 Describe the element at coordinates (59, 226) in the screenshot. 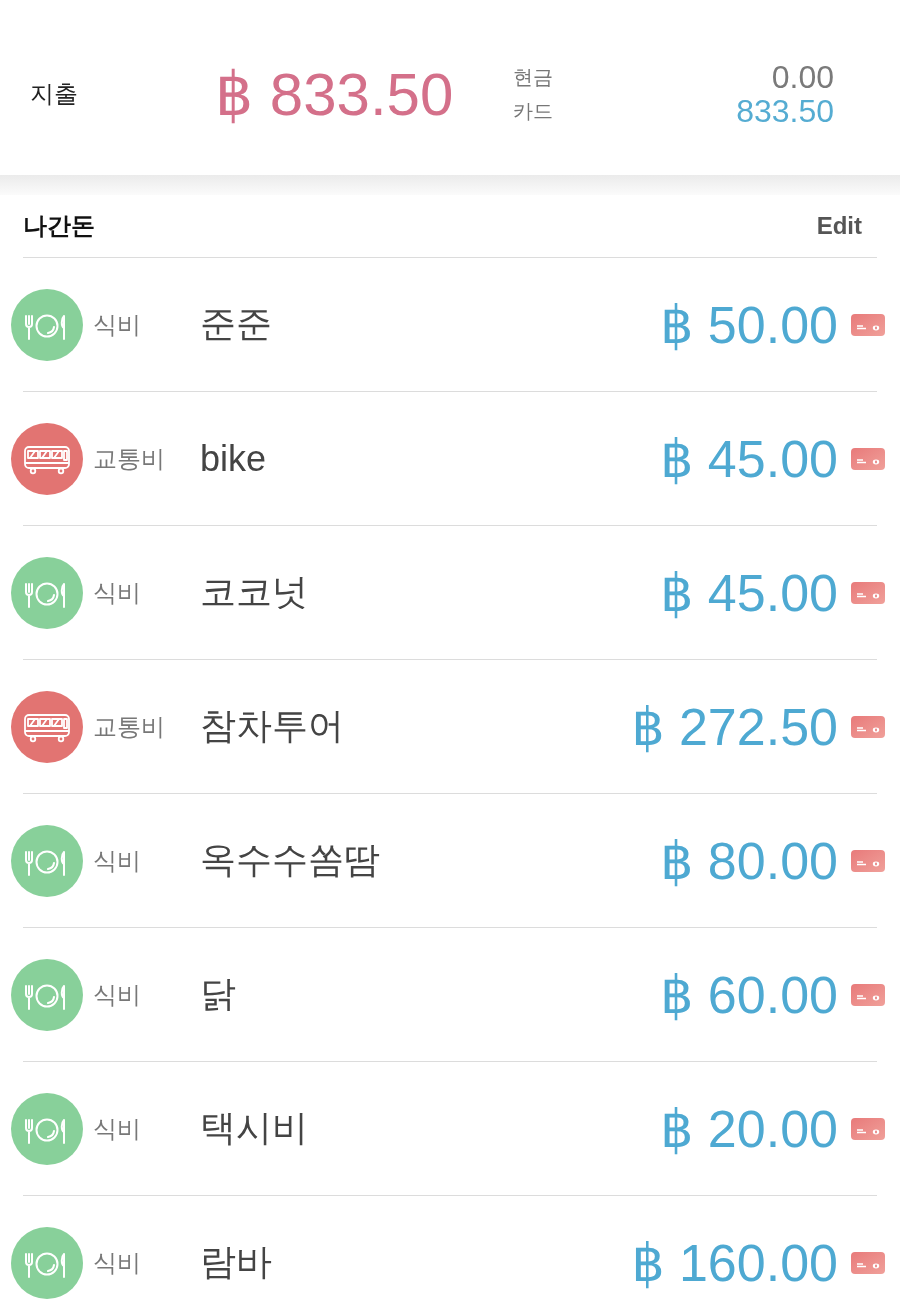

I see `section-title: 나간돈` at that location.